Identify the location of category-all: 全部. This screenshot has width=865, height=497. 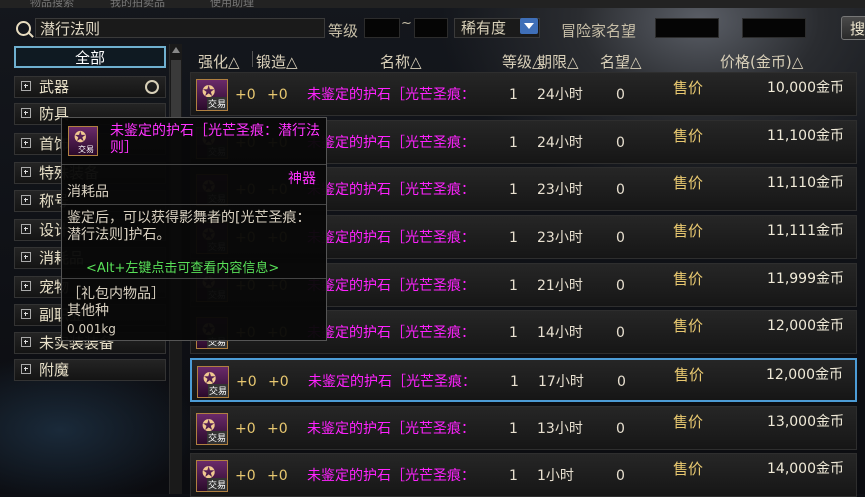
(90, 57).